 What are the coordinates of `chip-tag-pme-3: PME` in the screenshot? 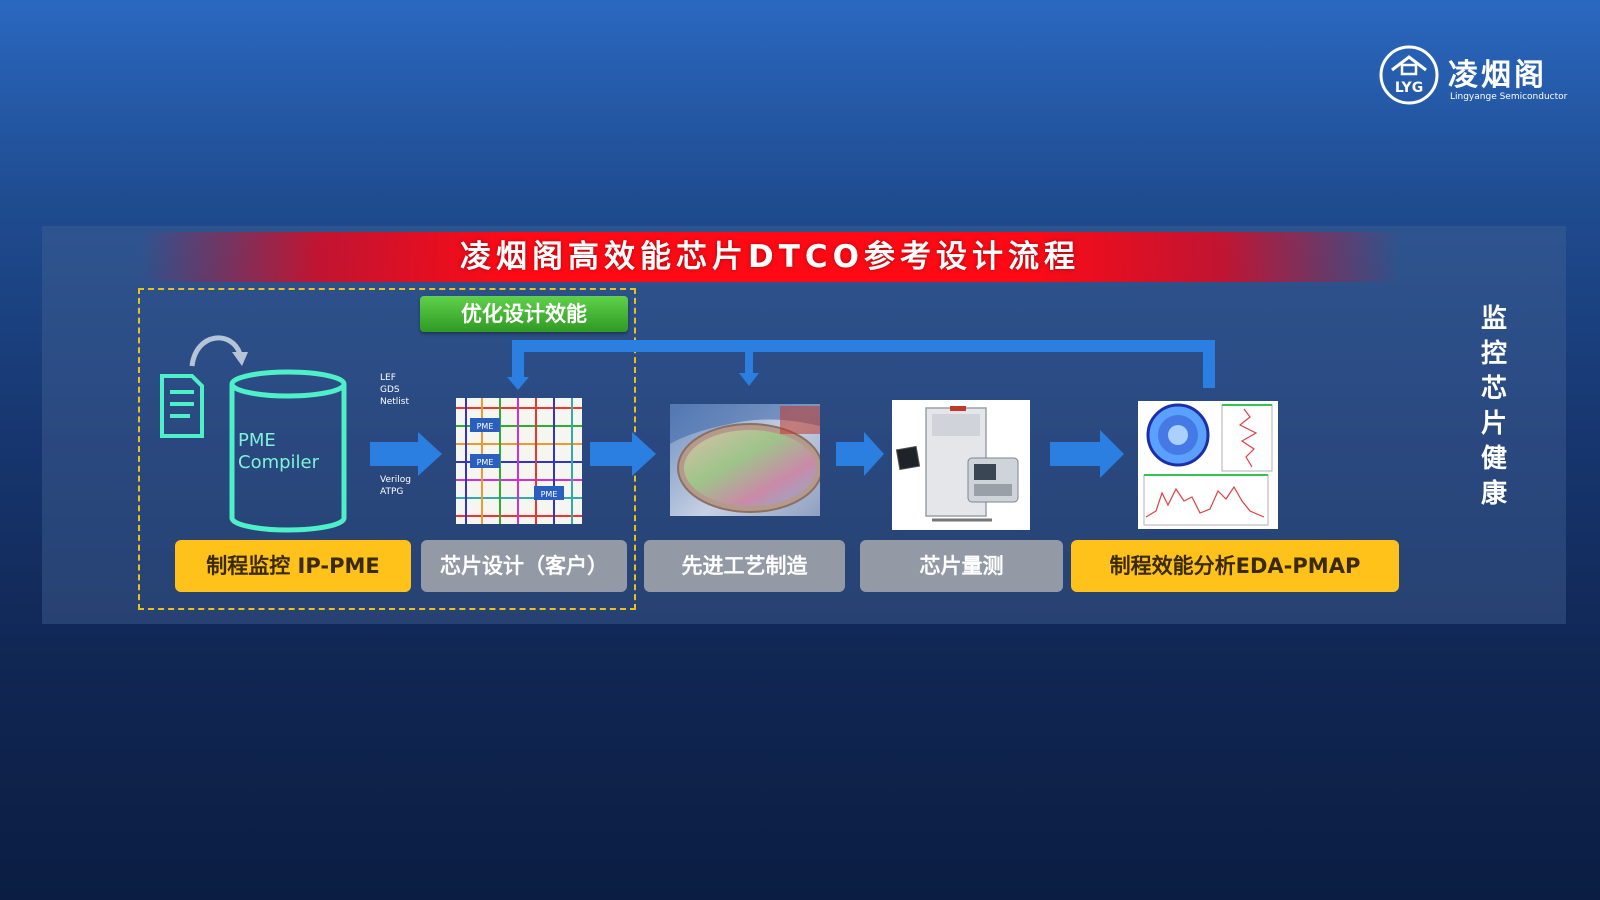 It's located at (549, 494).